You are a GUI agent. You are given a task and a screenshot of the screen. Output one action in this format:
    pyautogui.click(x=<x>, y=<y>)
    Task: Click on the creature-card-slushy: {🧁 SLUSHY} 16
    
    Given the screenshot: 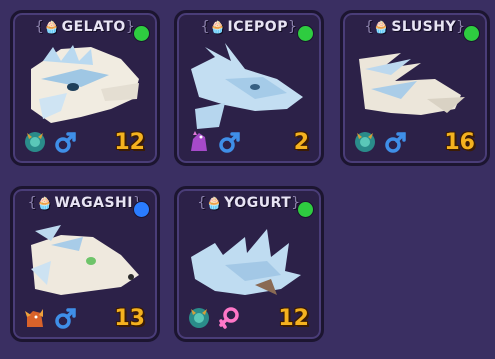 What is the action you would take?
    pyautogui.click(x=415, y=88)
    